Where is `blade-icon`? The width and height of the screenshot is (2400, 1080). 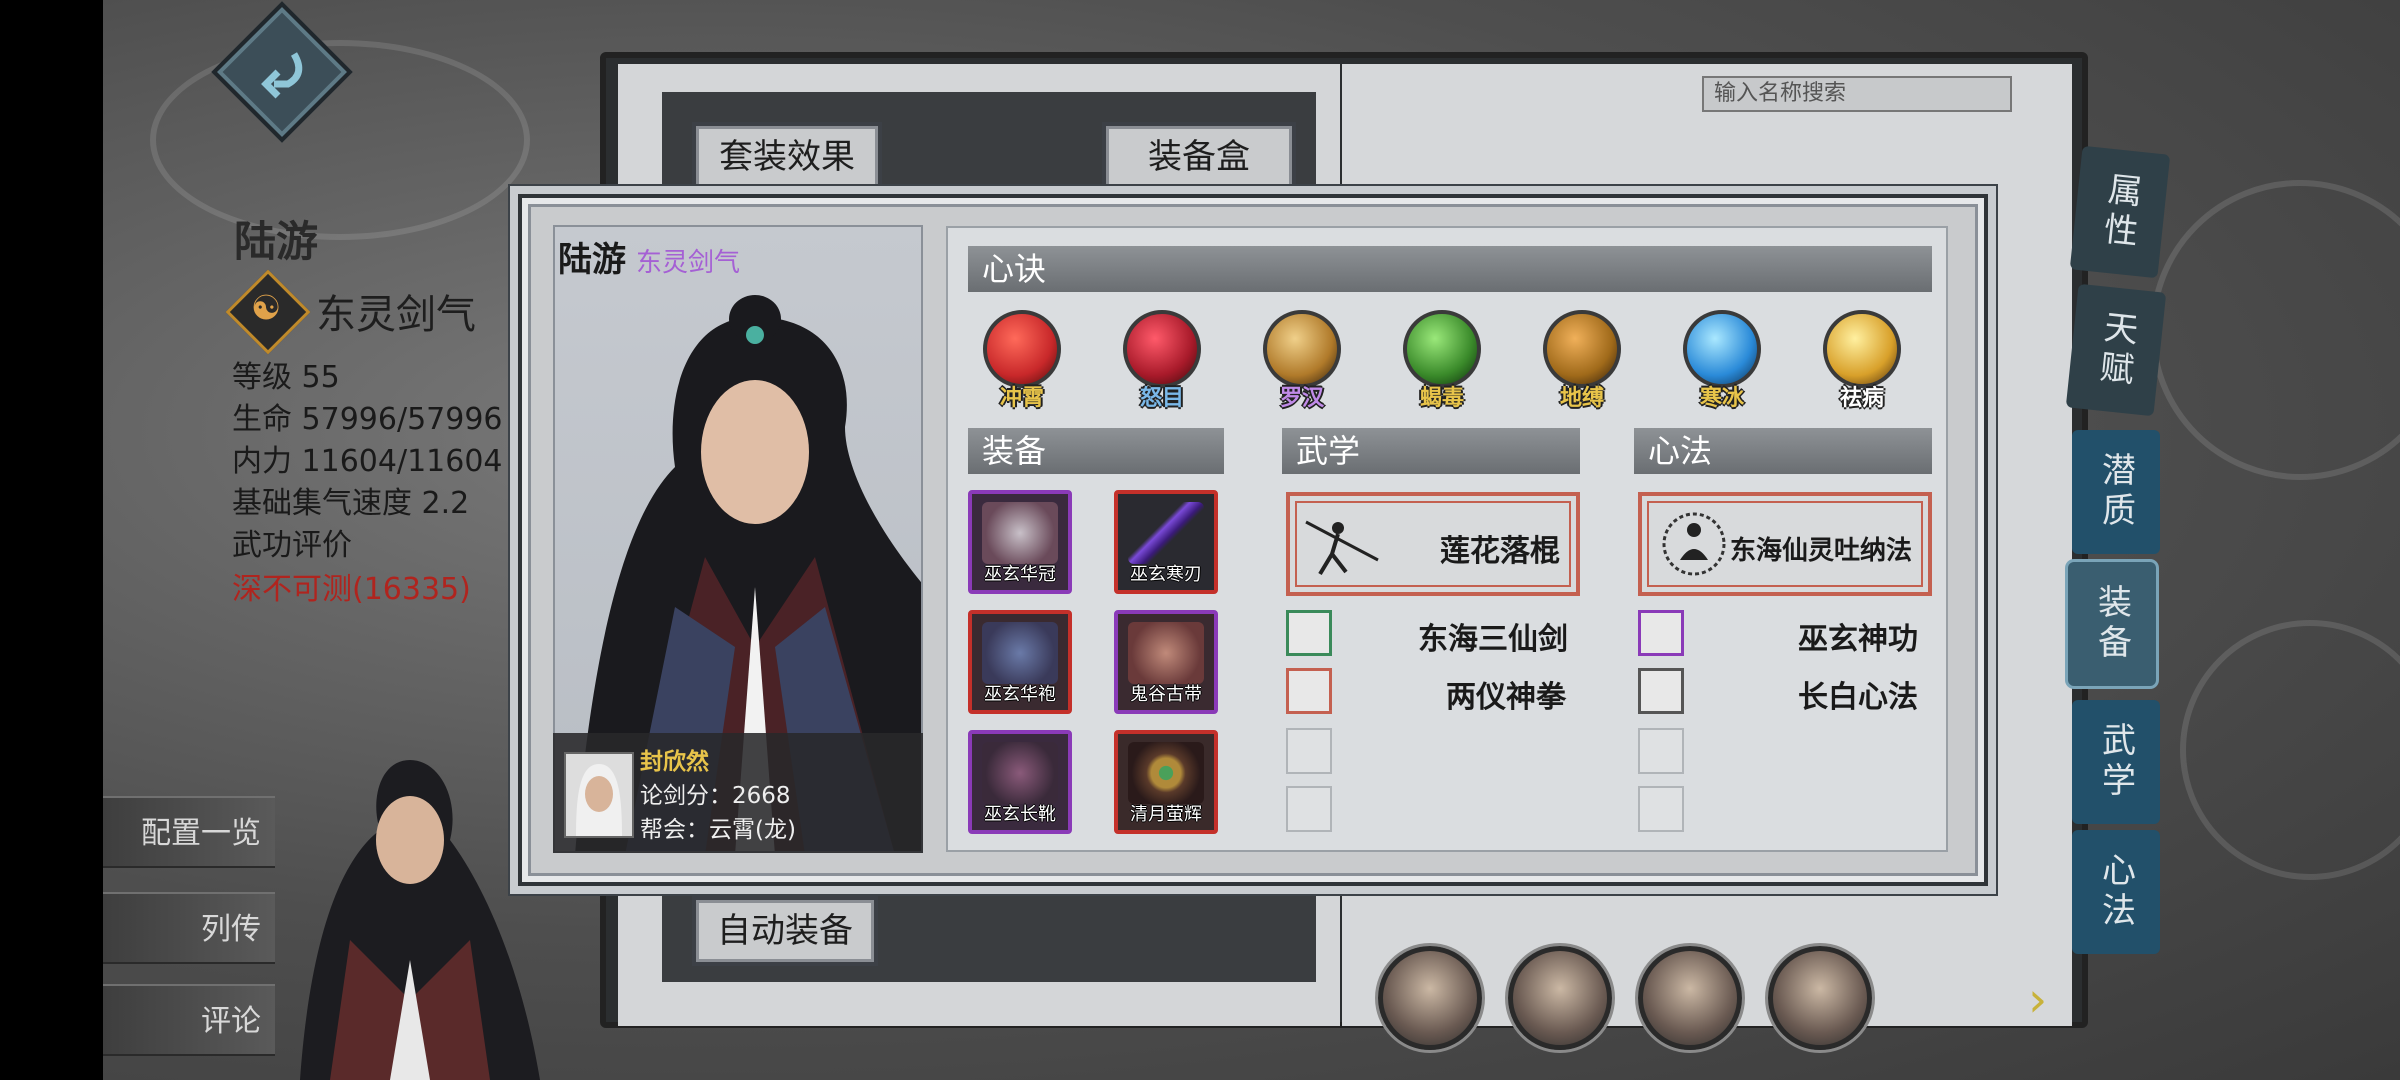 blade-icon is located at coordinates (1166, 533).